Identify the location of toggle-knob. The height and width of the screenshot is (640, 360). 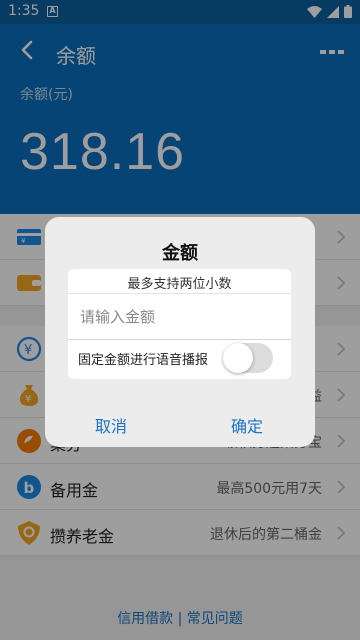
(238, 358).